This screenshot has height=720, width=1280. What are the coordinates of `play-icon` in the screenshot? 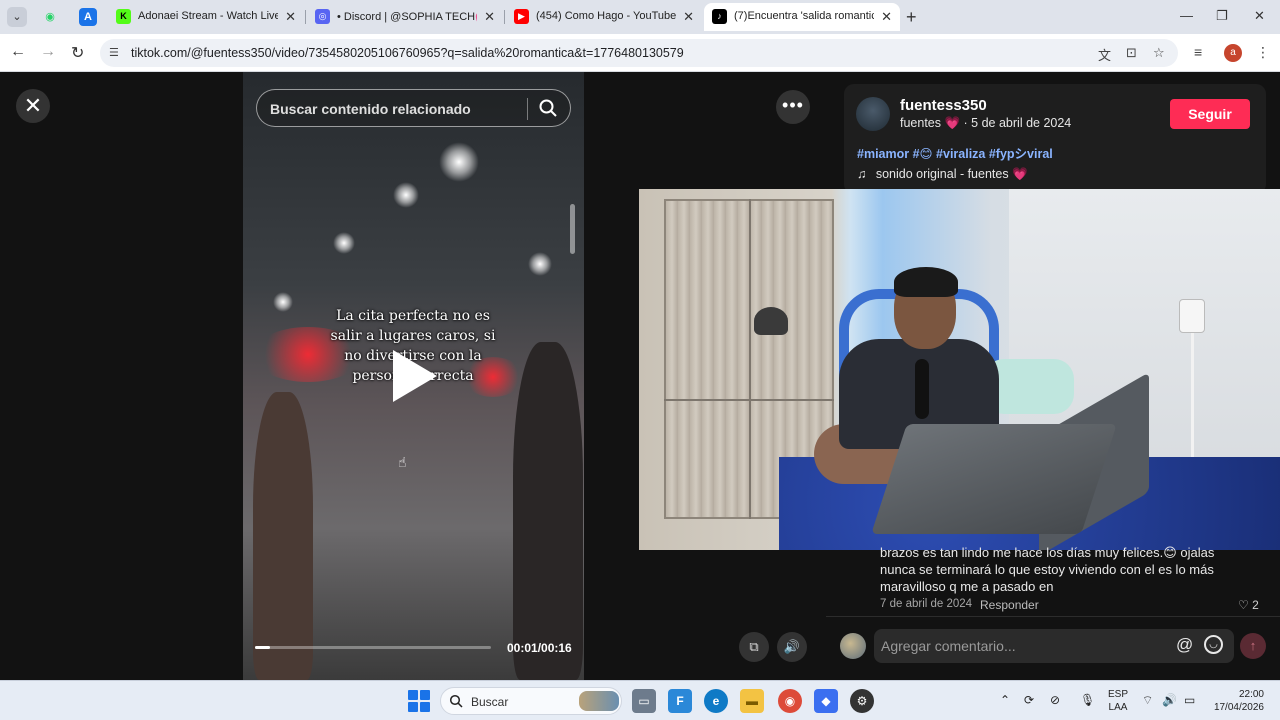 It's located at (415, 376).